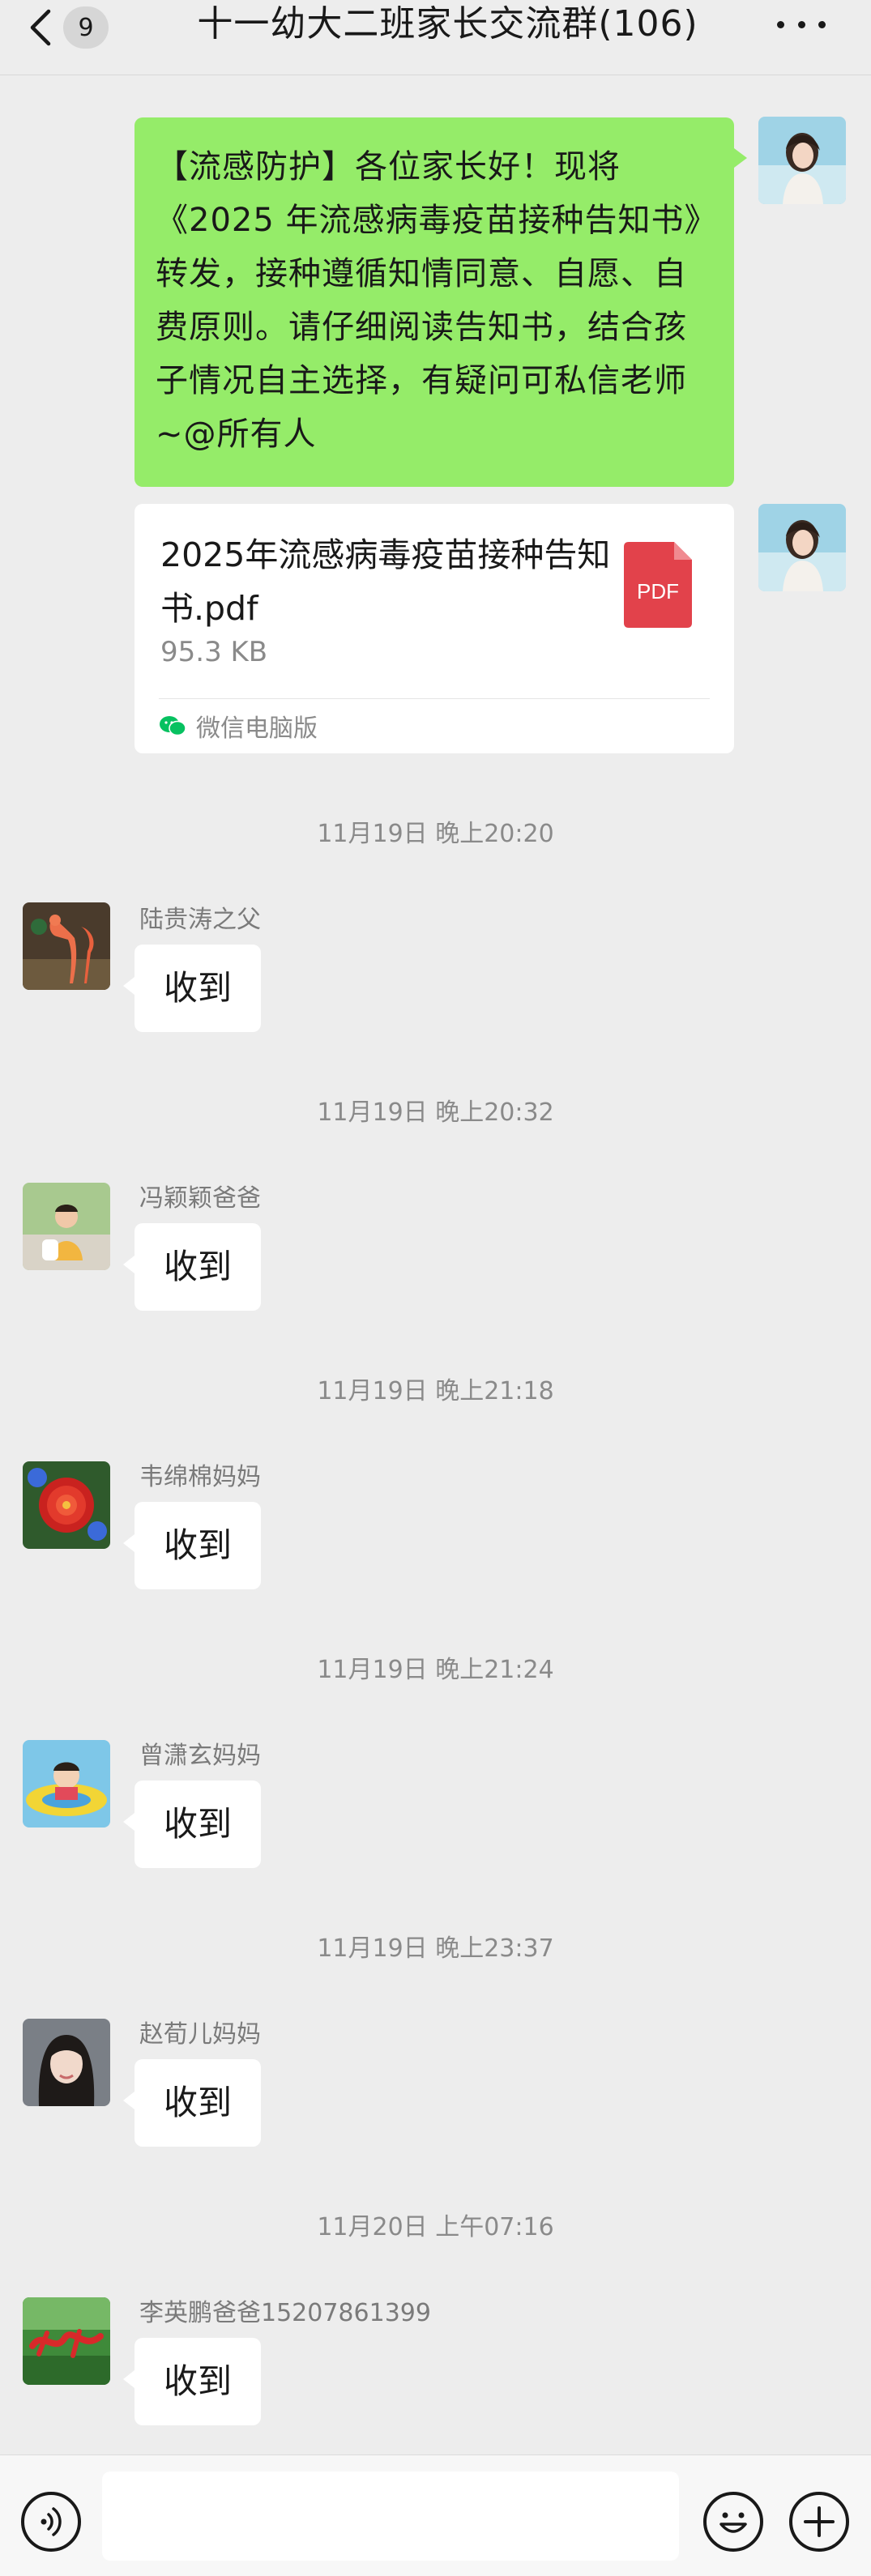  What do you see at coordinates (658, 591) in the screenshot?
I see `svg-text: PDF` at bounding box center [658, 591].